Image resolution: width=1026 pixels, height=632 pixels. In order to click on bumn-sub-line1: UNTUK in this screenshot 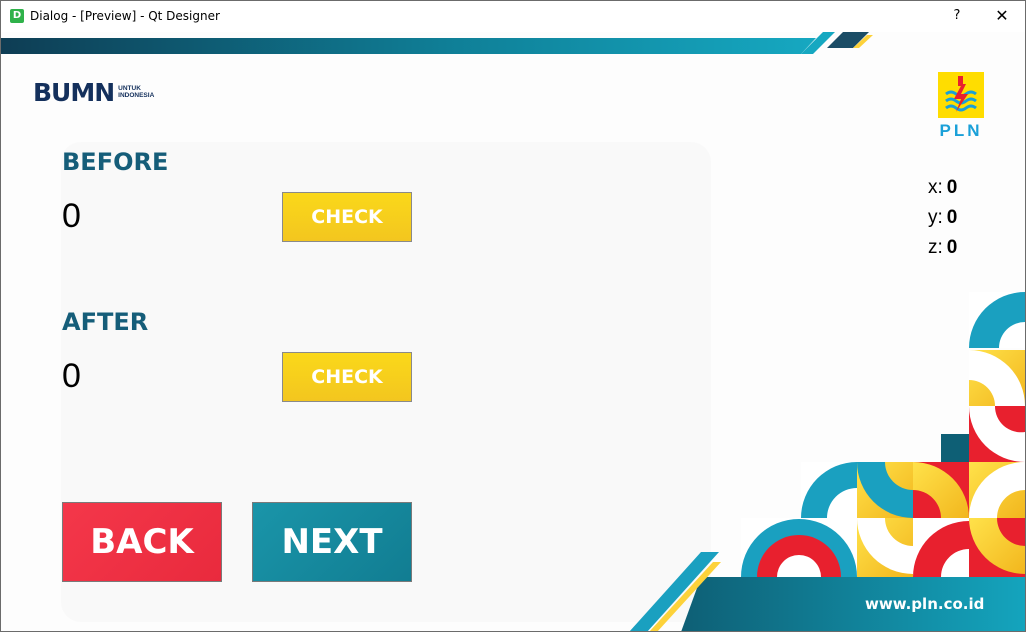, I will do `click(129, 88)`.